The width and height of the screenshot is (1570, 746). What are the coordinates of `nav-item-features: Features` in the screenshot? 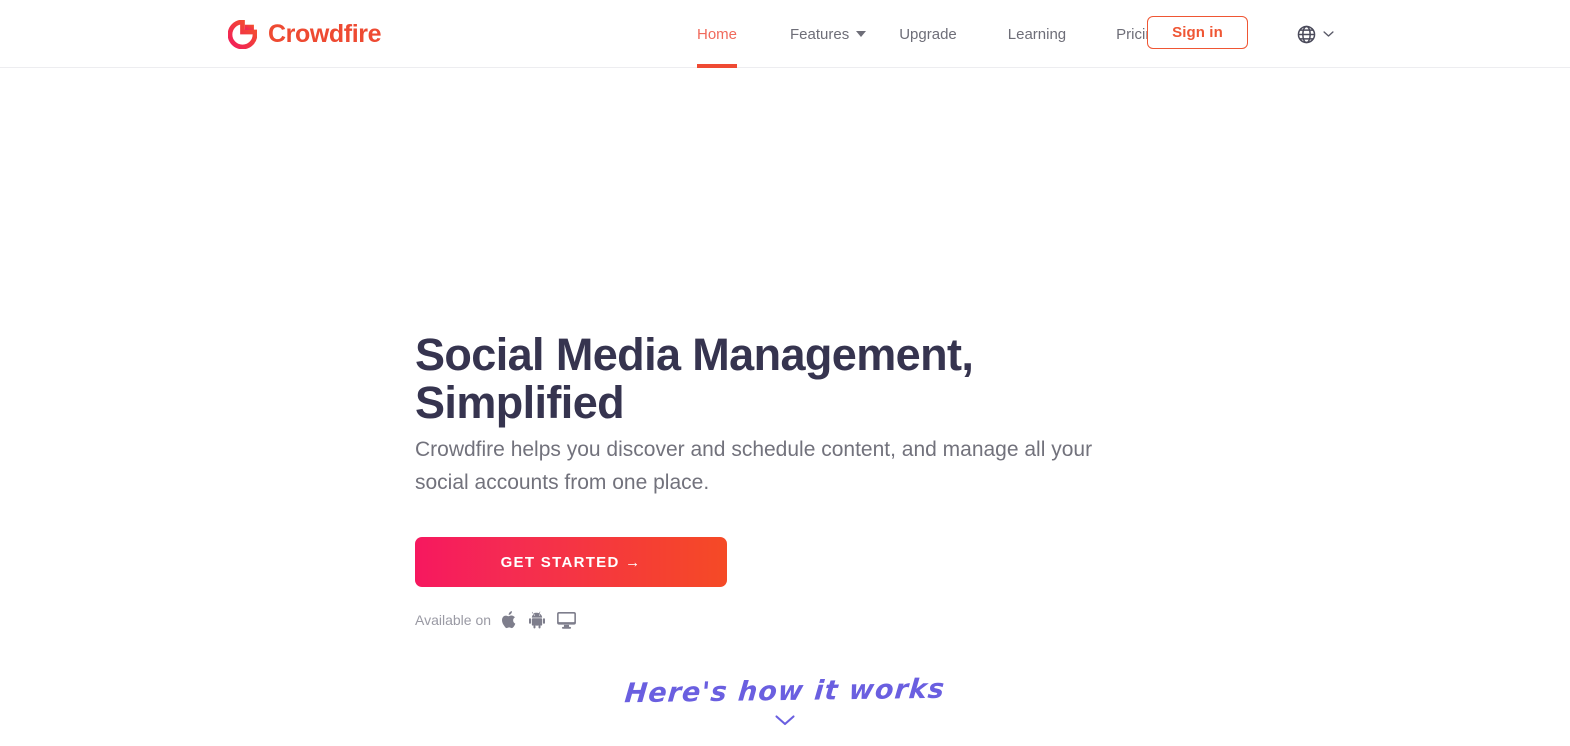 It's located at (828, 34).